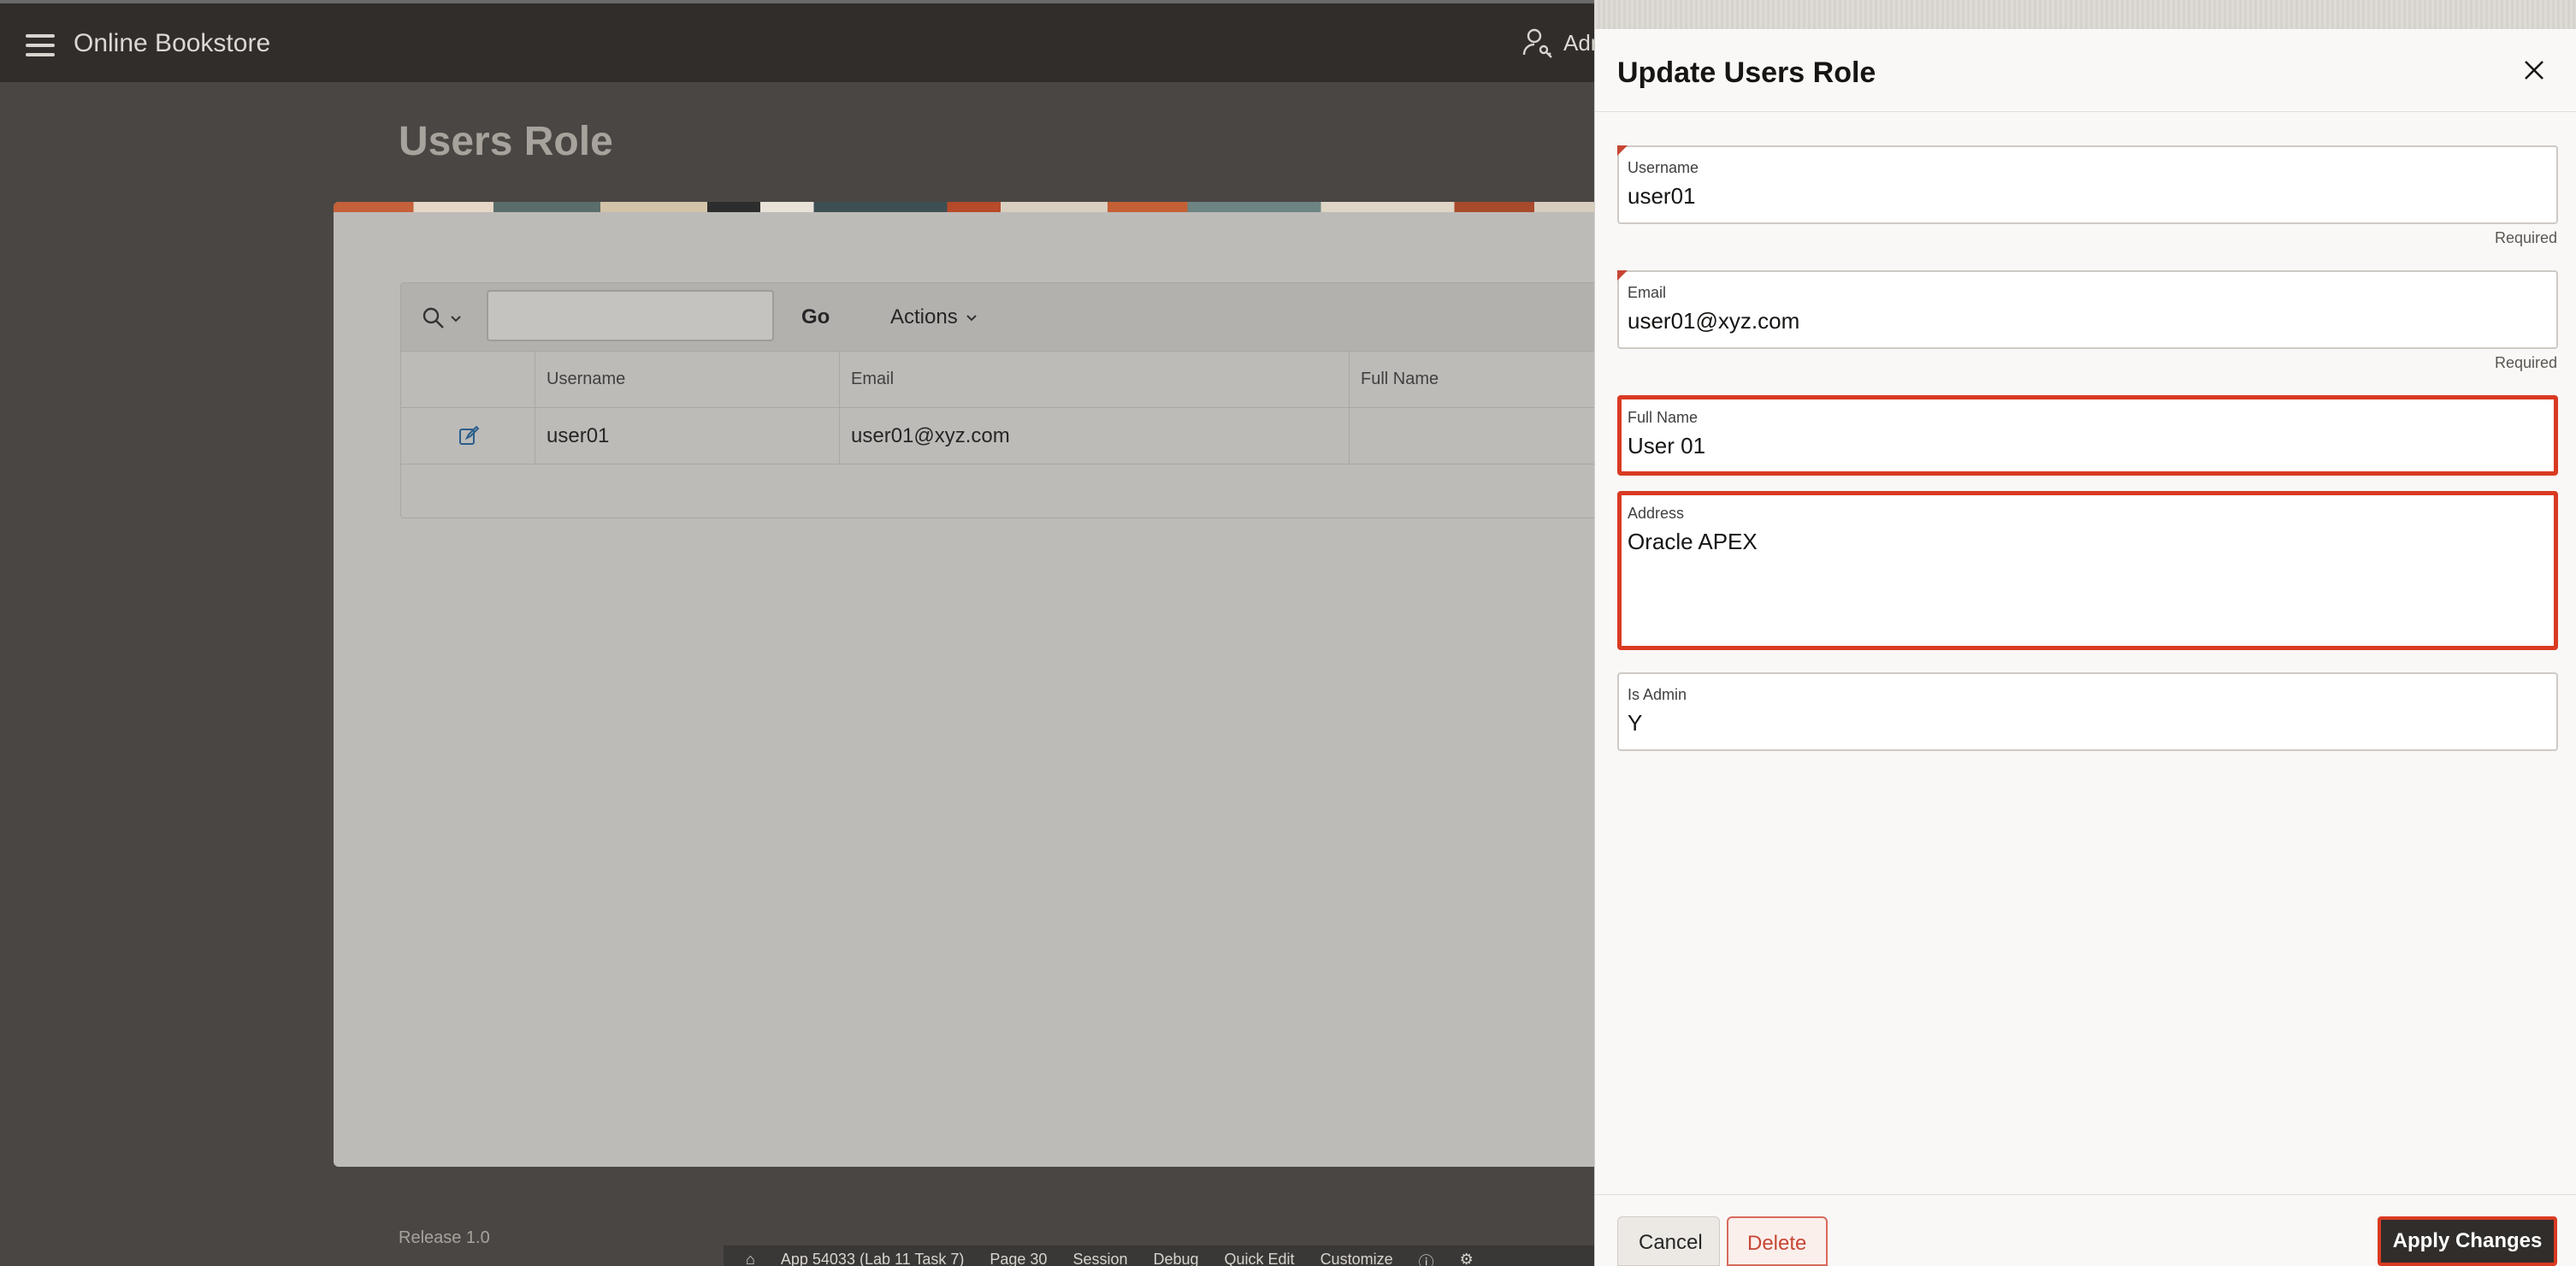 Image resolution: width=2576 pixels, height=1266 pixels. I want to click on is-admin-input, so click(2081, 723).